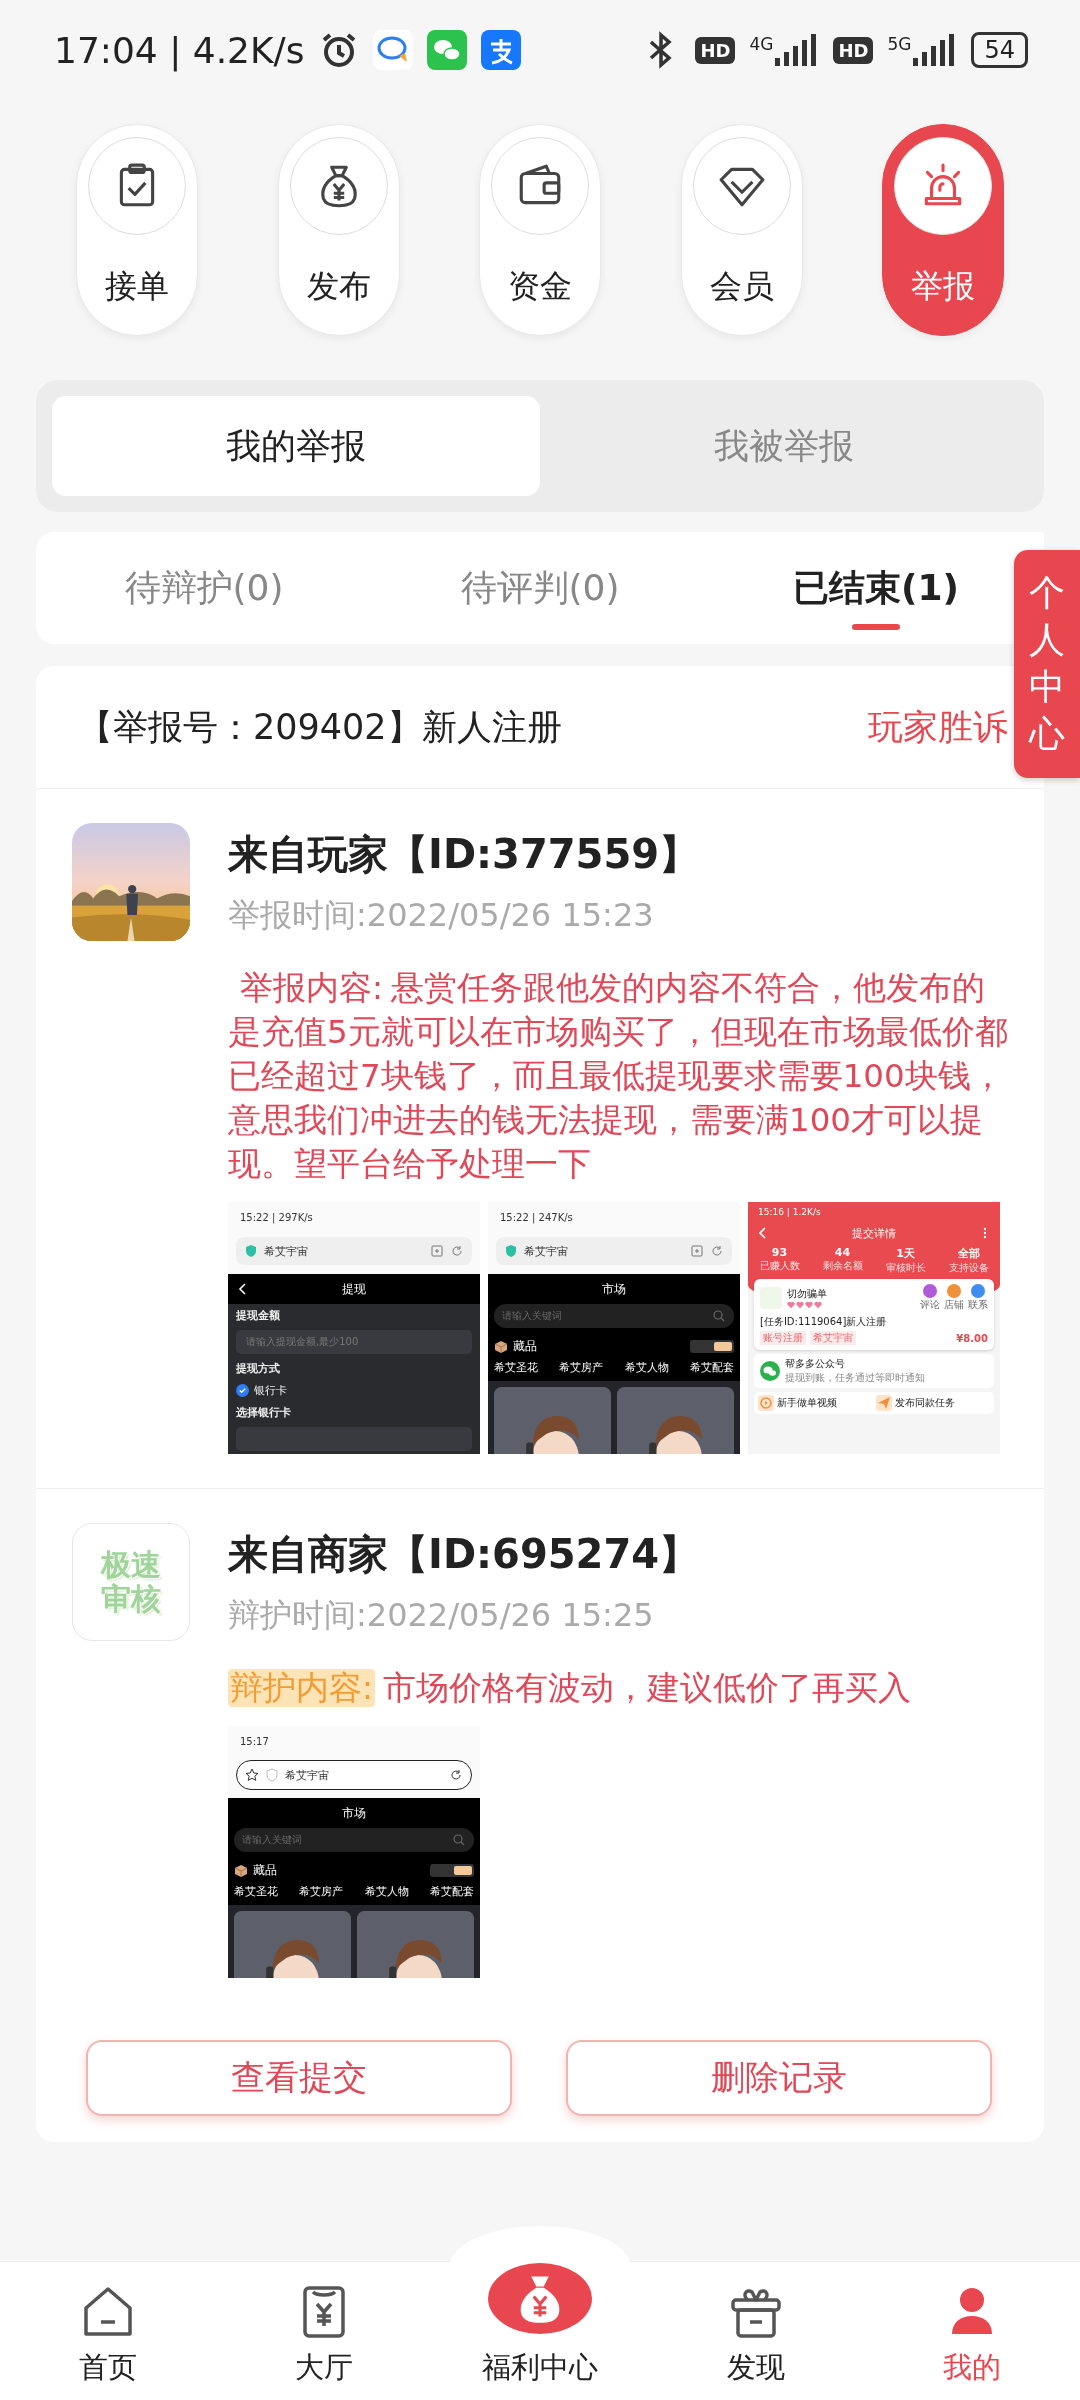 Image resolution: width=1080 pixels, height=2400 pixels. What do you see at coordinates (938, 727) in the screenshot?
I see `verdict-label: 玩家胜诉` at bounding box center [938, 727].